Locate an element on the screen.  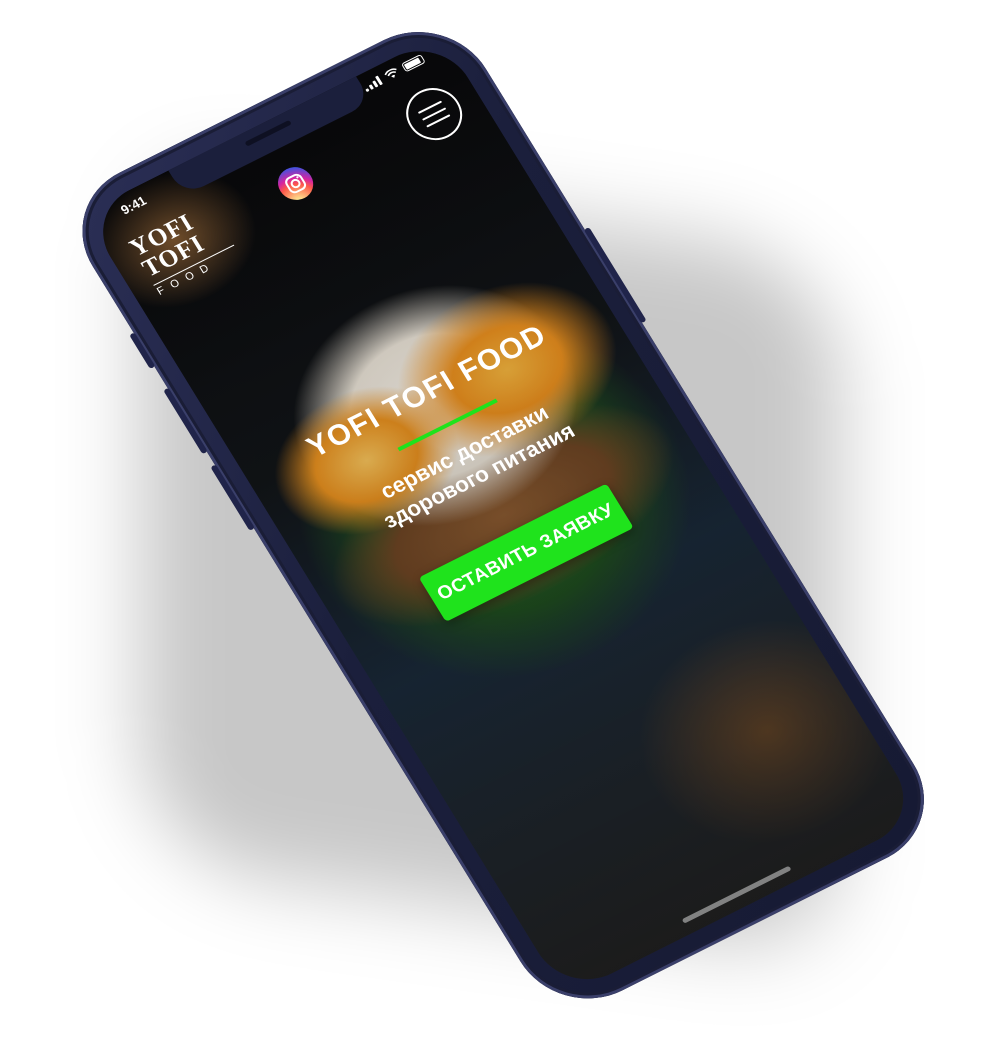
instagram-icon is located at coordinates (296, 183).